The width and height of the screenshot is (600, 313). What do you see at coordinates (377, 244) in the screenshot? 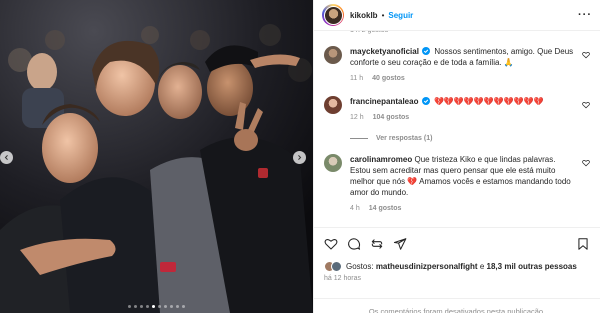
I see `share-icon` at bounding box center [377, 244].